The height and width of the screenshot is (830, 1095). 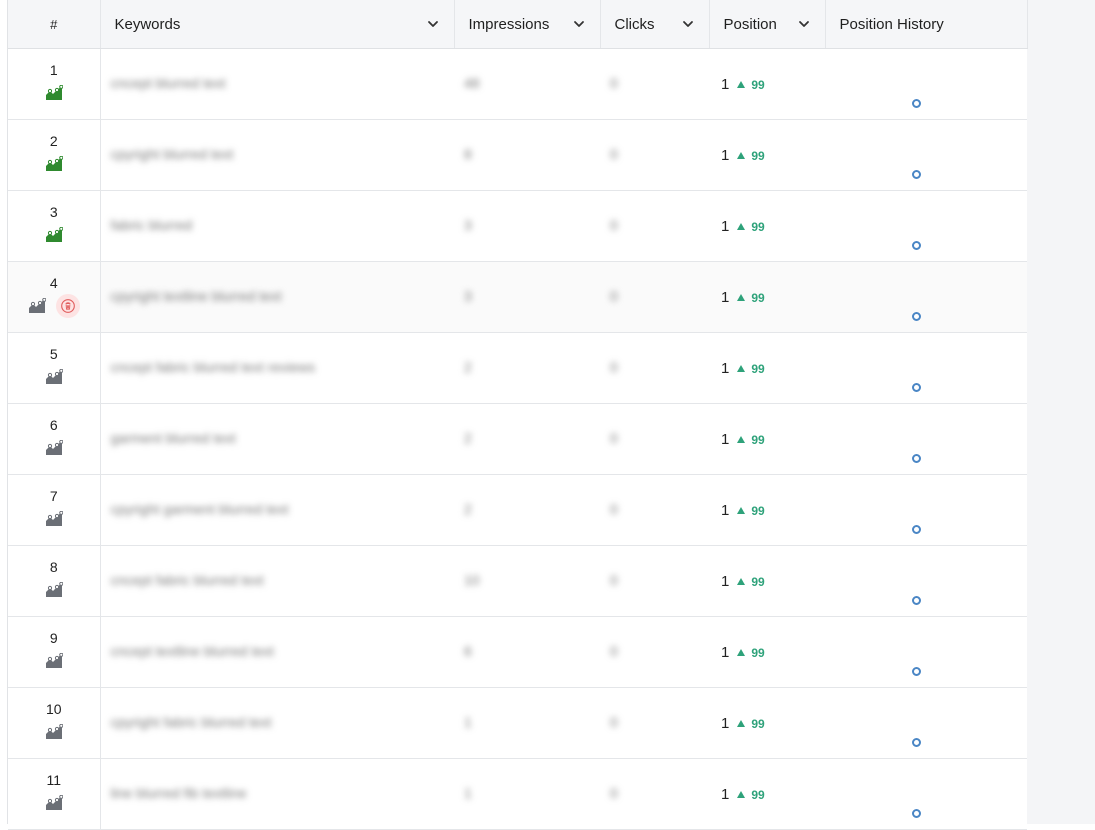 What do you see at coordinates (54, 510) in the screenshot?
I see `row-number-cell: 7` at bounding box center [54, 510].